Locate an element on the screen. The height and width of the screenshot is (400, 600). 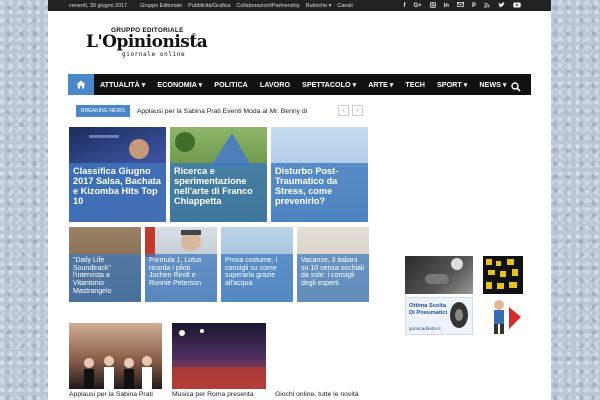
article-title: Giochi online, tutte le novità is located at coordinates (317, 394).